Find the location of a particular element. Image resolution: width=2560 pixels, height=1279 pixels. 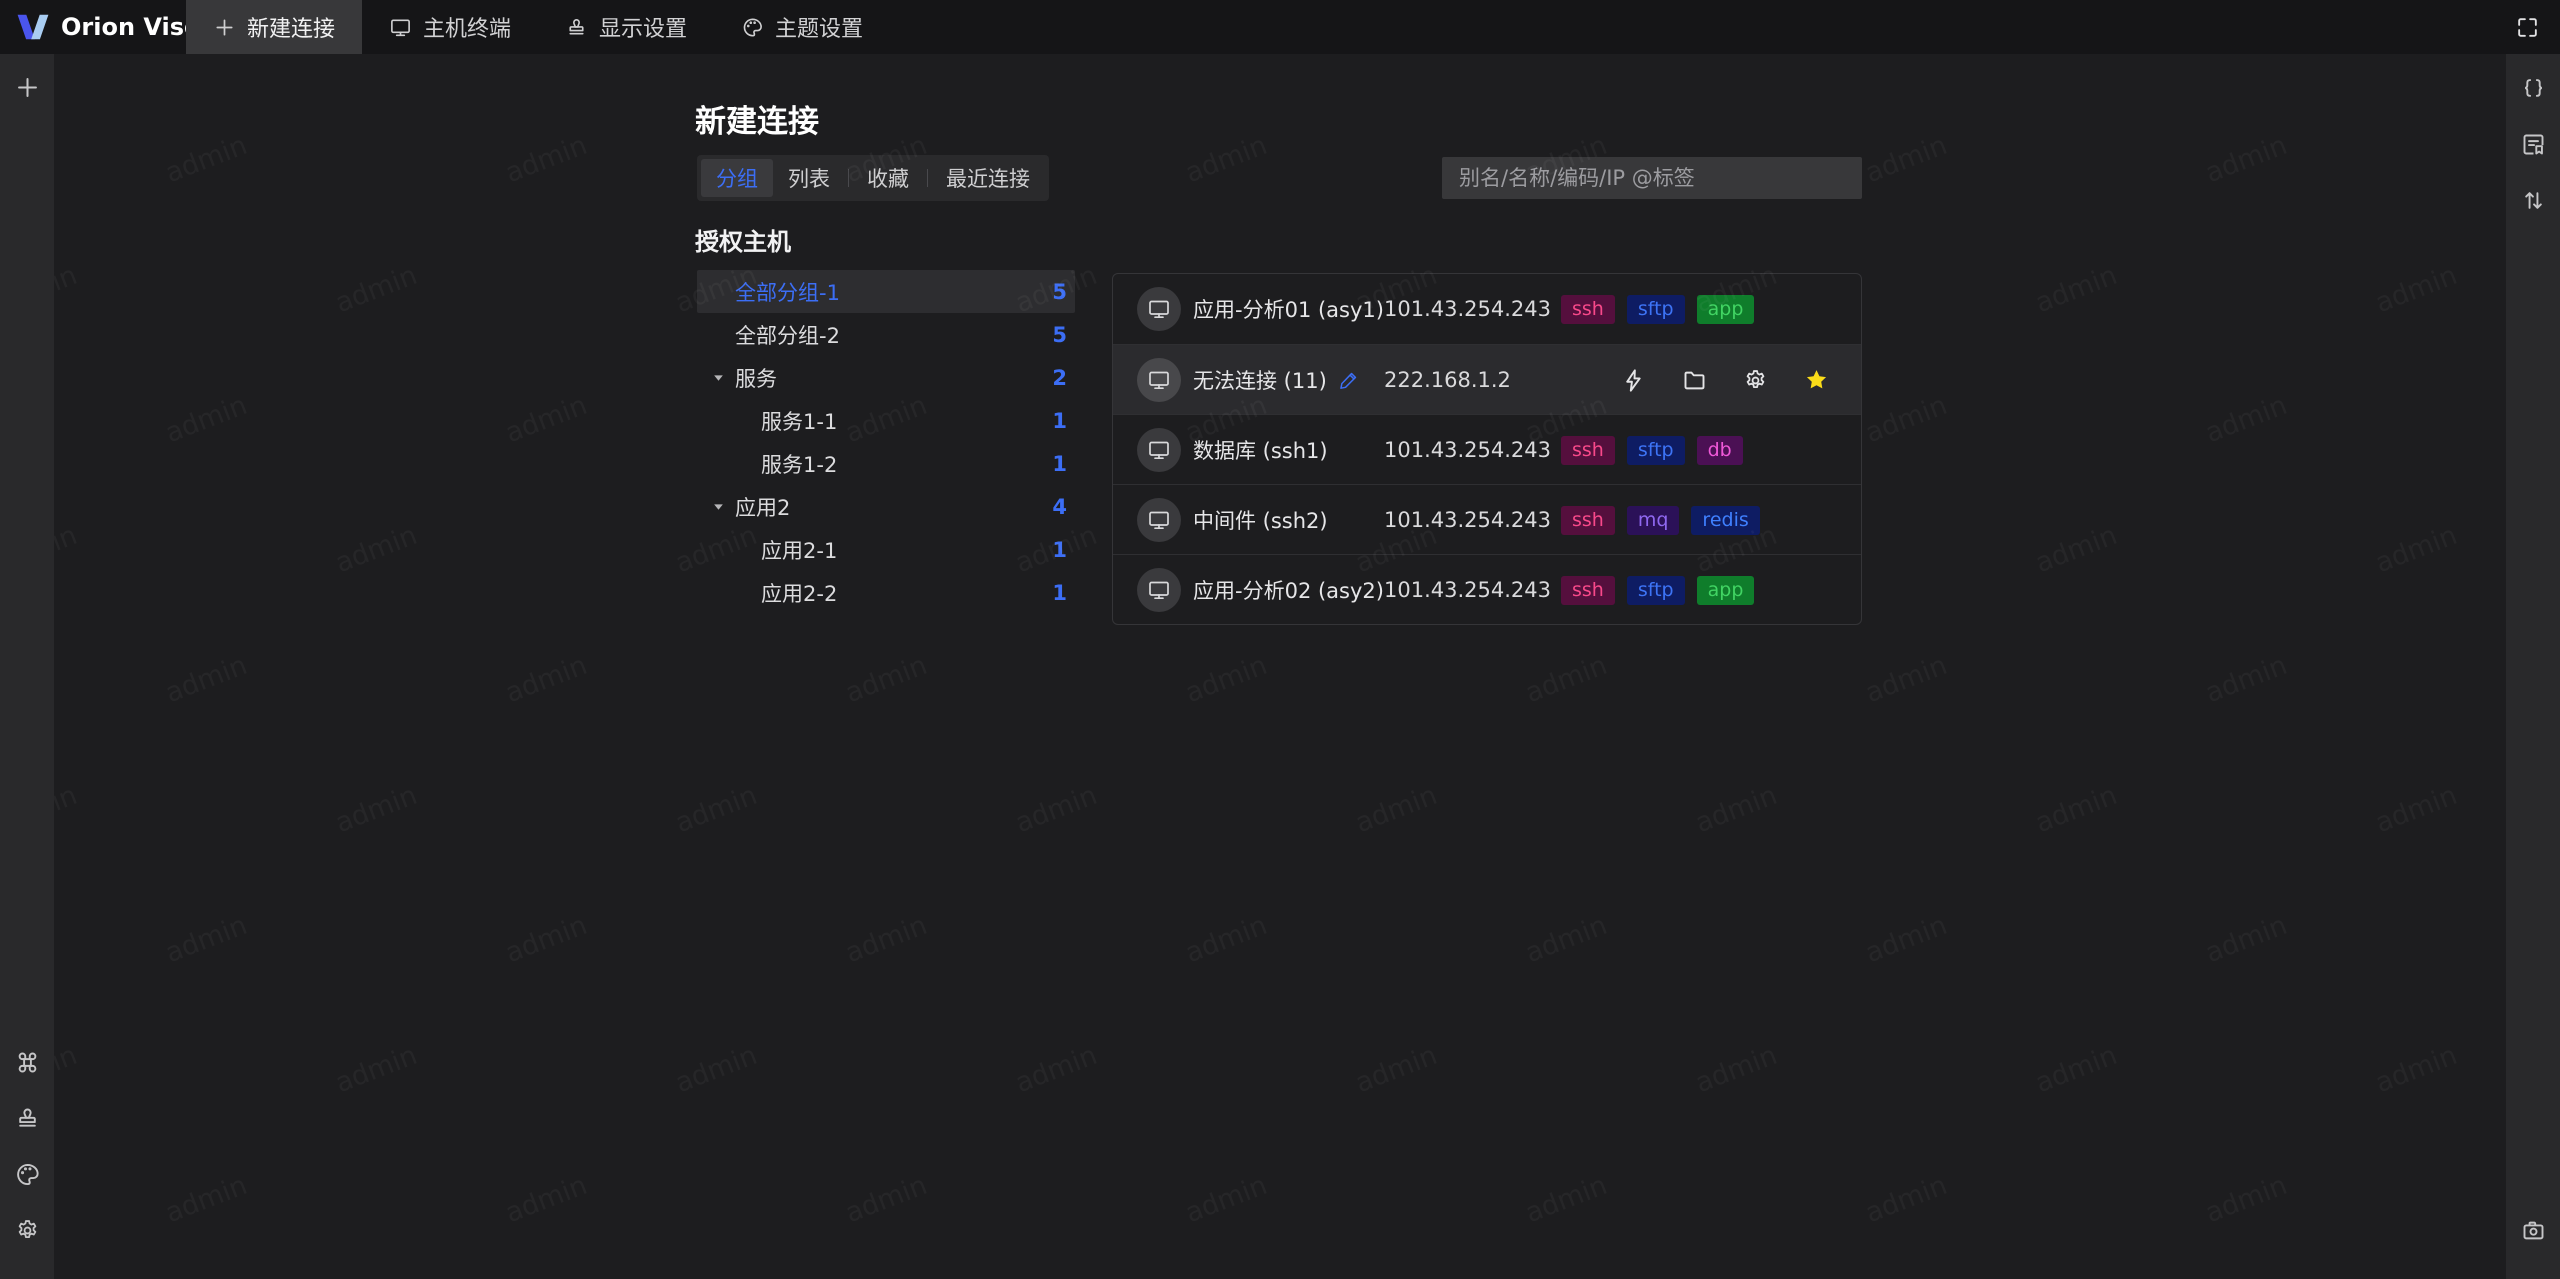

host-row: 数据库 (ssh1) 101.43.254.243 ssh sftp db is located at coordinates (1487, 449).